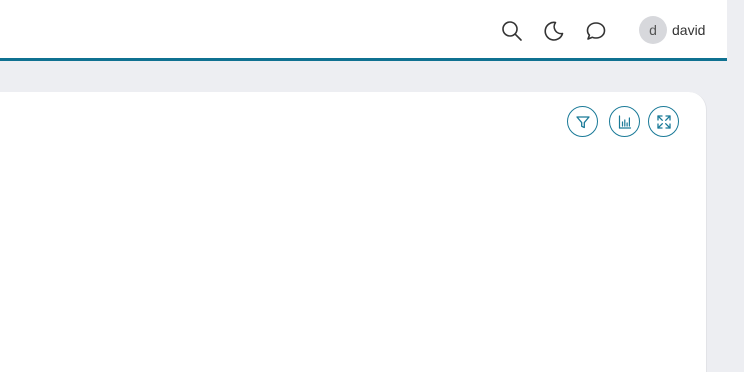 Image resolution: width=744 pixels, height=372 pixels. What do you see at coordinates (512, 31) in the screenshot?
I see `search-icon` at bounding box center [512, 31].